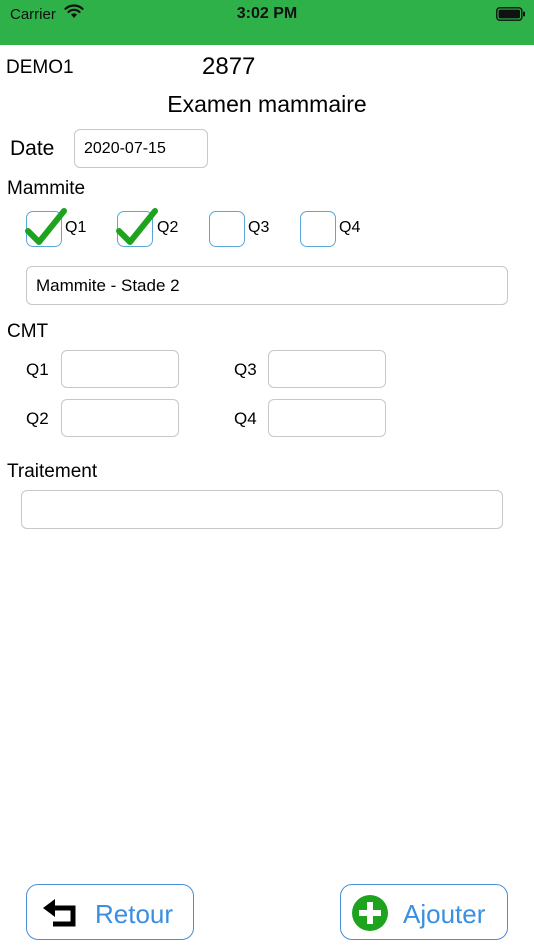 The width and height of the screenshot is (534, 950). Describe the element at coordinates (52, 471) in the screenshot. I see `traitement-label: Traitement` at that location.